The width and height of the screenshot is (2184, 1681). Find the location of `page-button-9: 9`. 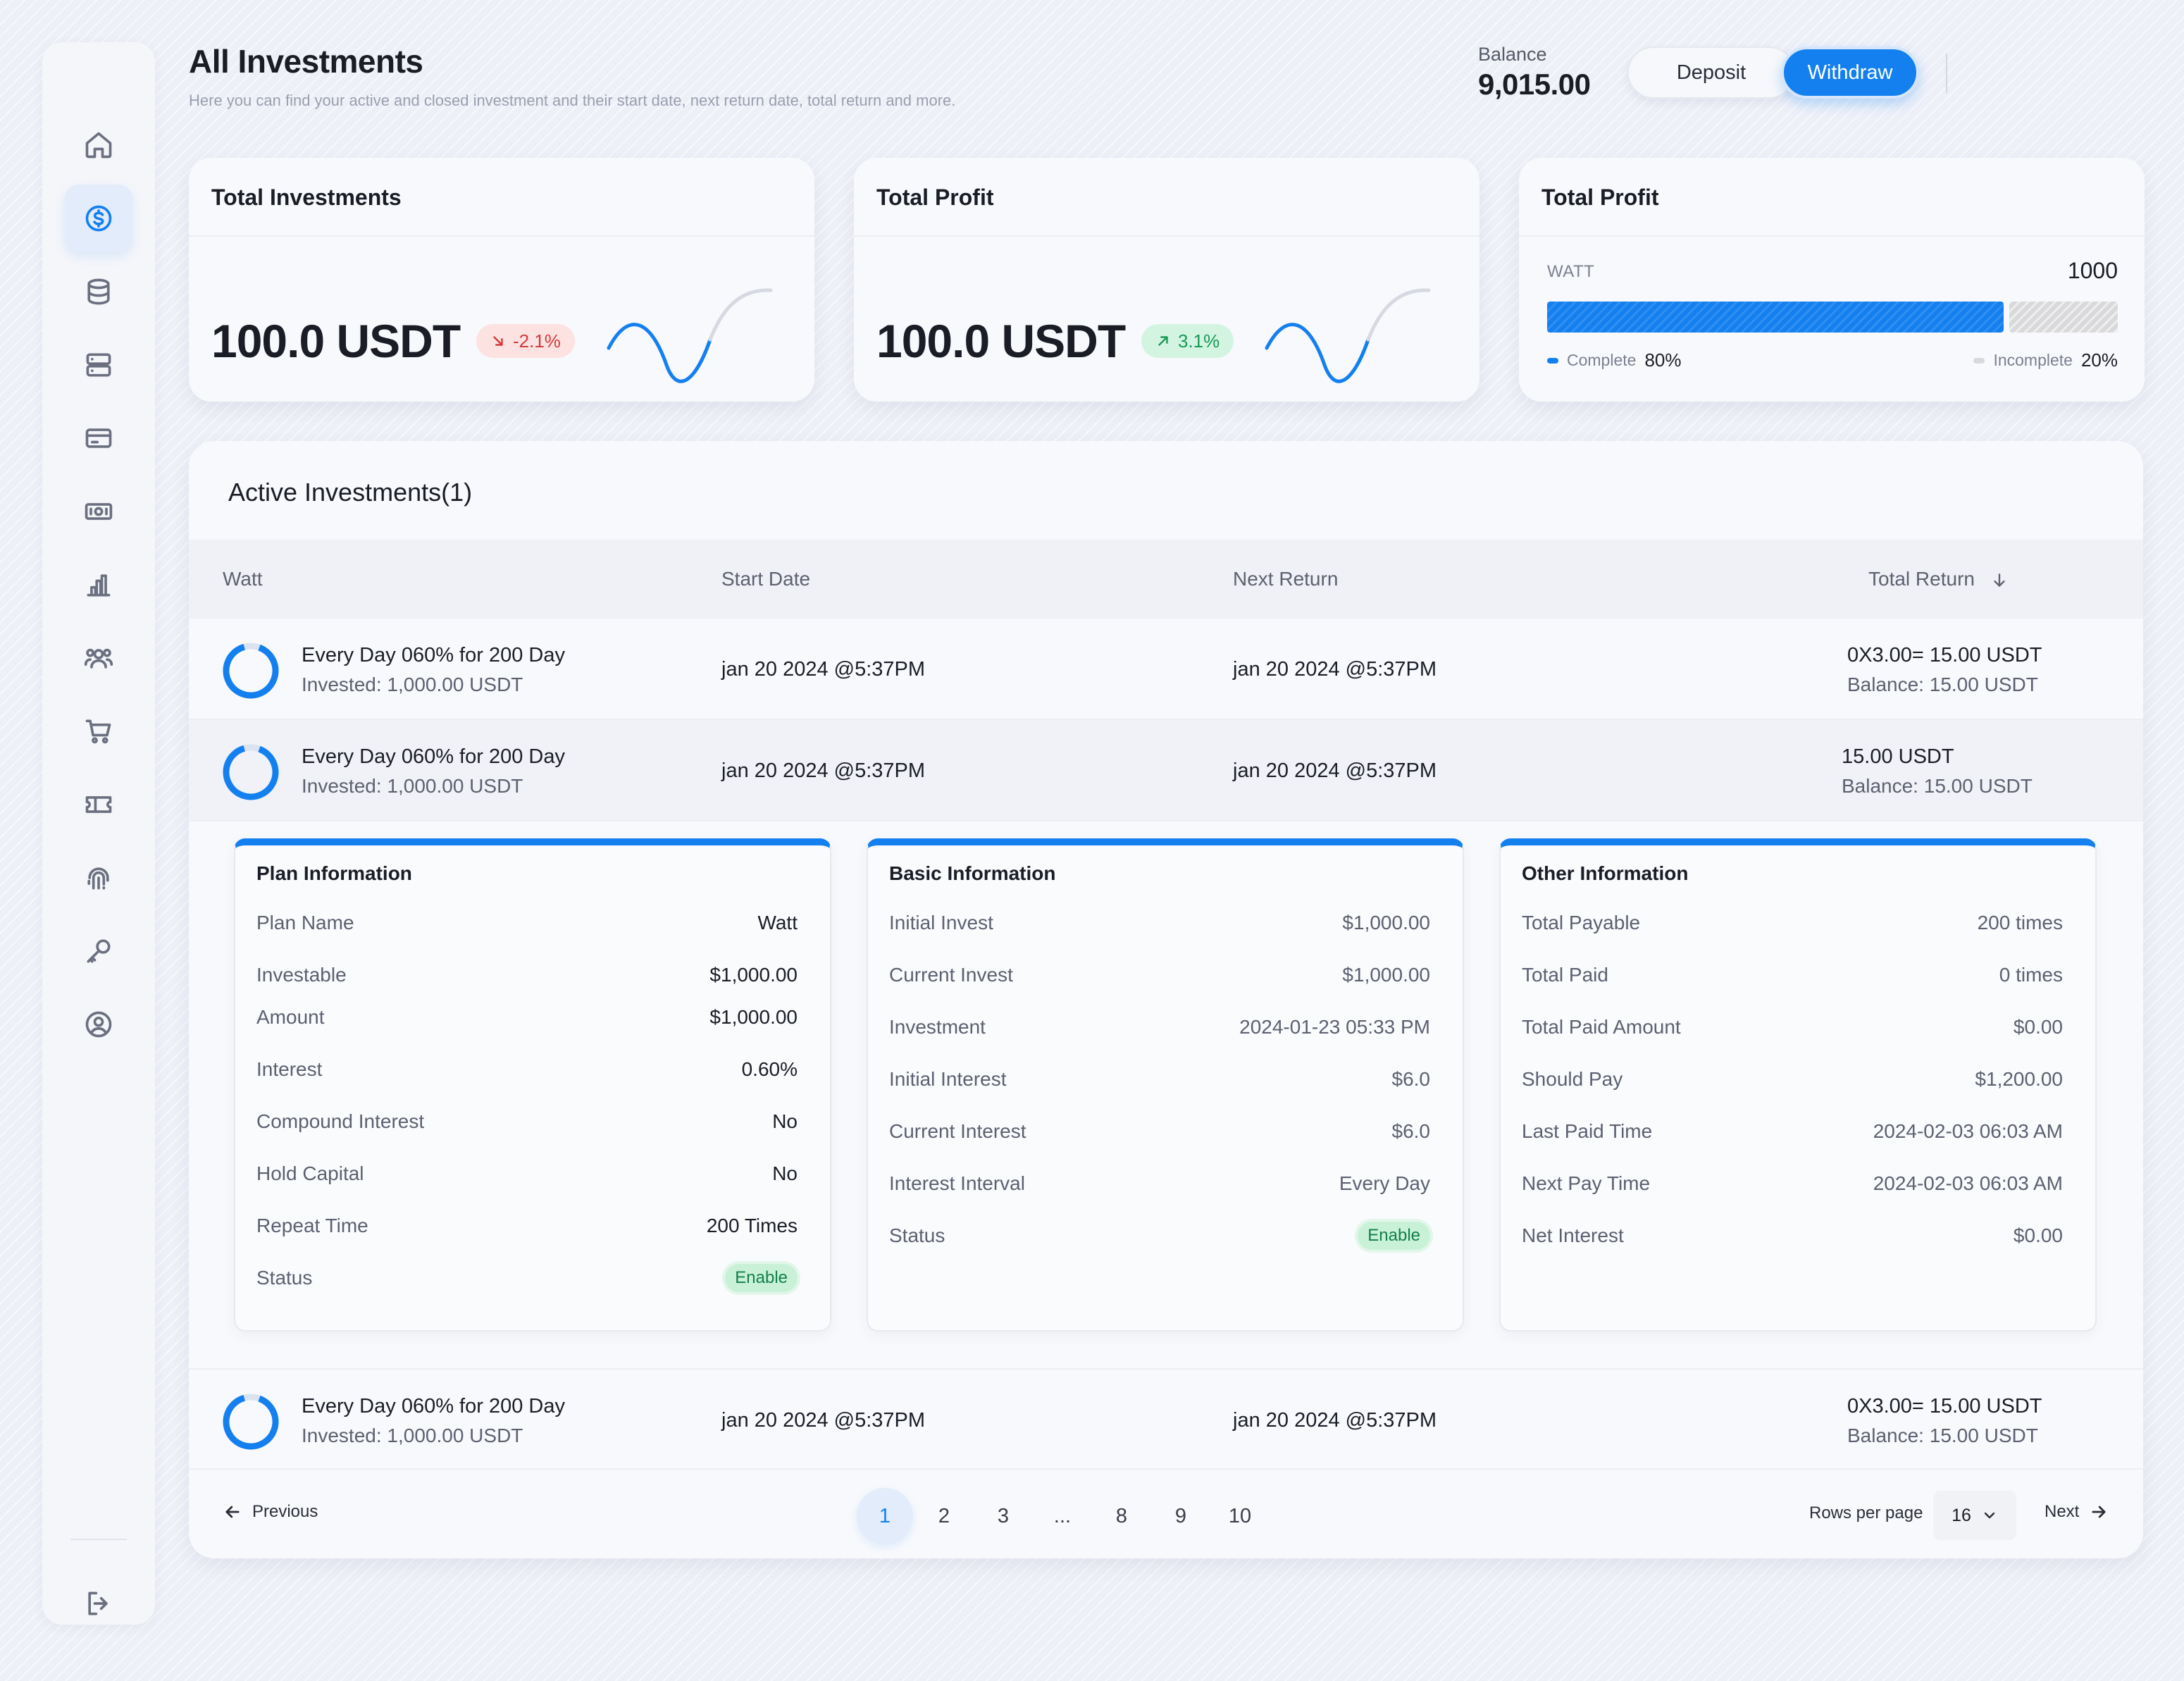

page-button-9: 9 is located at coordinates (1181, 1516).